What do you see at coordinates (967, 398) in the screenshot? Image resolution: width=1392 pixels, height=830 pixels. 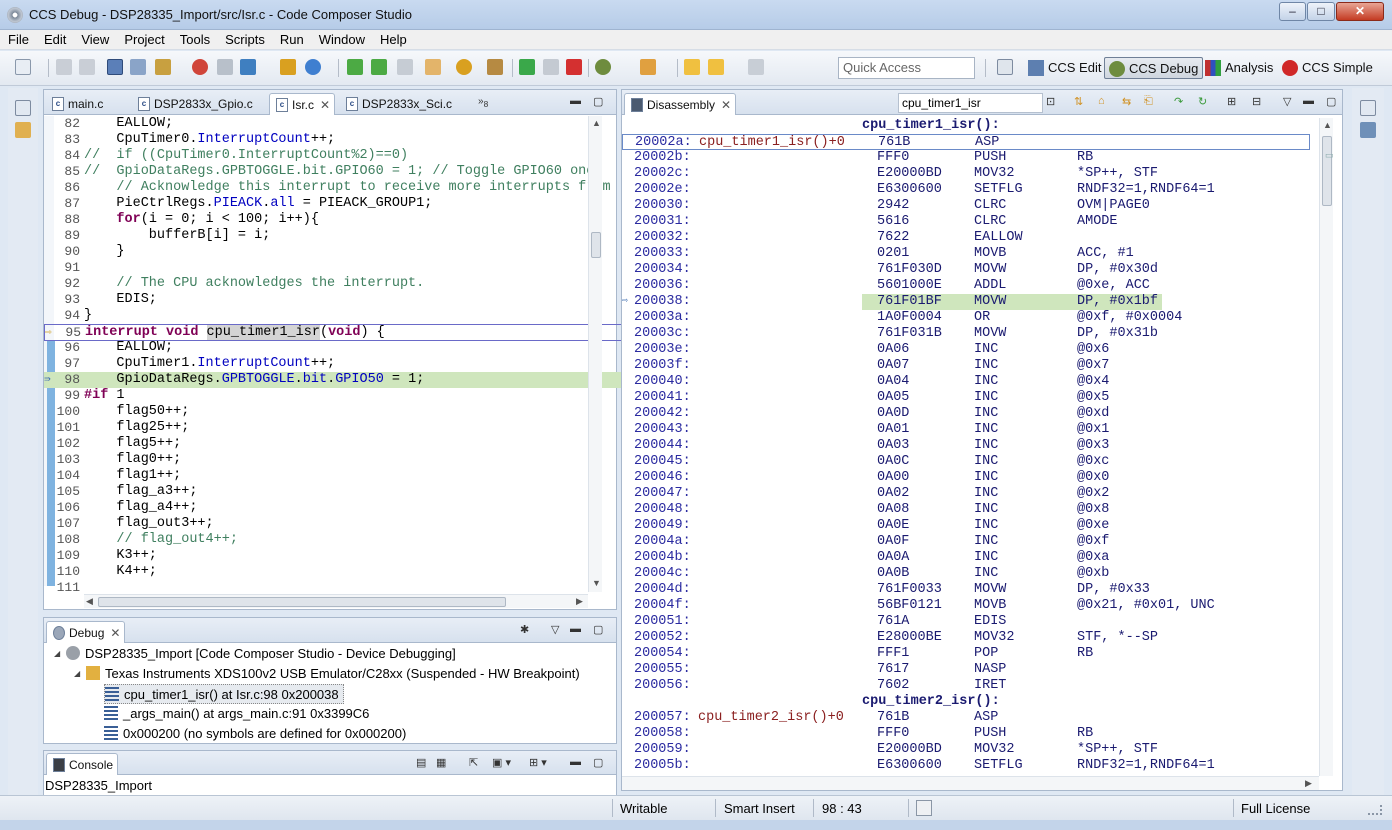 I see `disassembly-row: 200041: 0A05 INC @0x5` at bounding box center [967, 398].